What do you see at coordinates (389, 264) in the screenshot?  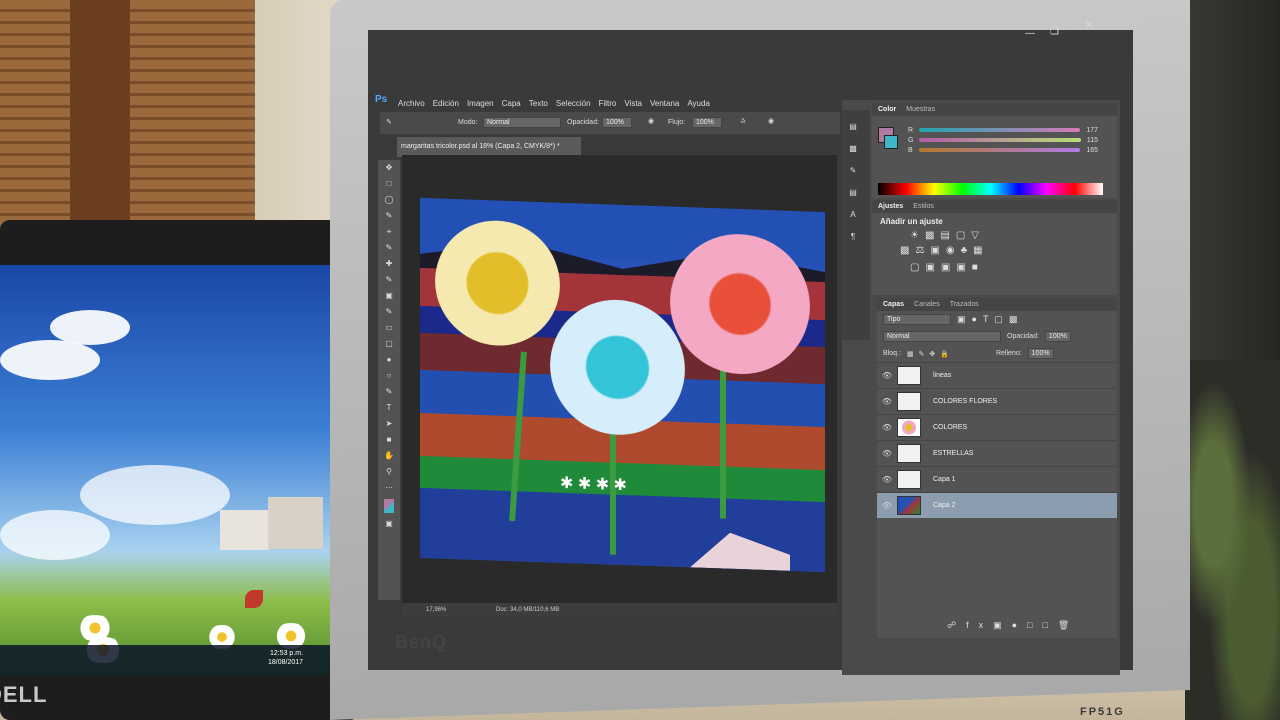 I see `healing-tool-icon: ✚` at bounding box center [389, 264].